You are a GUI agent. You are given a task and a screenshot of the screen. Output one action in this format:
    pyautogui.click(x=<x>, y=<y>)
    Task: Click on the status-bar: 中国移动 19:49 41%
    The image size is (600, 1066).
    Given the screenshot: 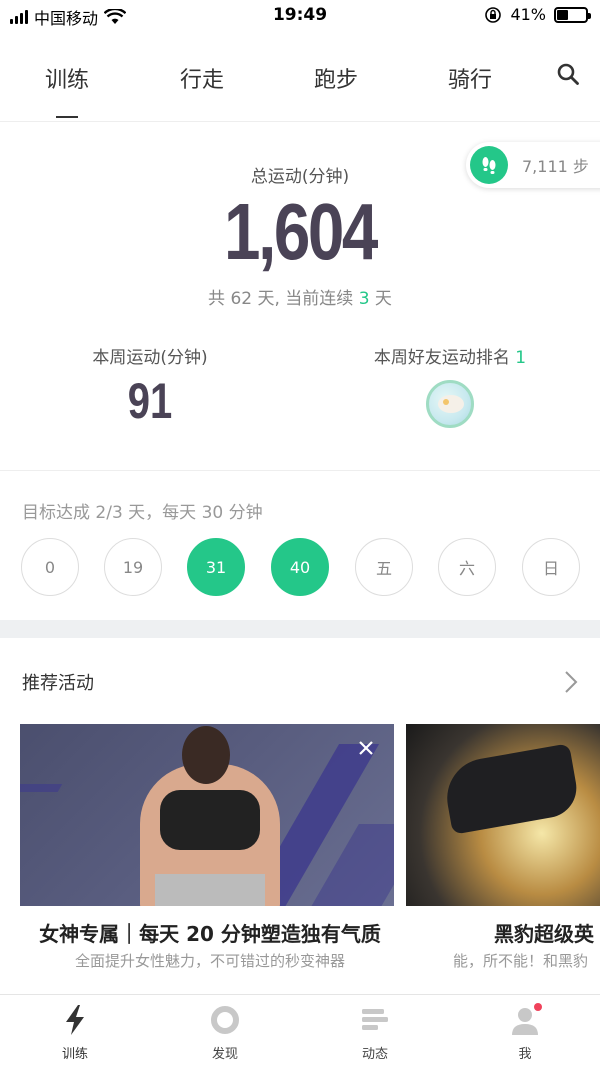 What is the action you would take?
    pyautogui.click(x=300, y=16)
    